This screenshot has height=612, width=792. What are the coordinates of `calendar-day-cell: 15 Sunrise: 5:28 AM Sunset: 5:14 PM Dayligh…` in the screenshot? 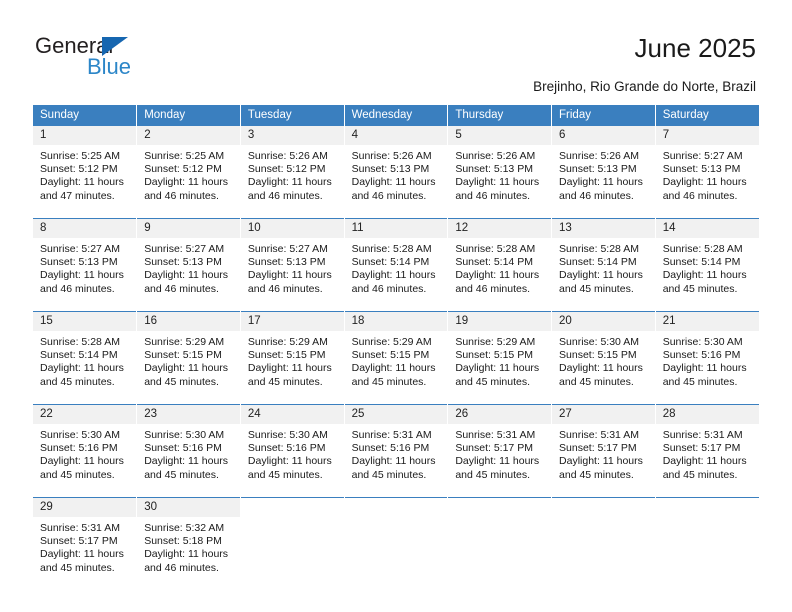 It's located at (85, 358).